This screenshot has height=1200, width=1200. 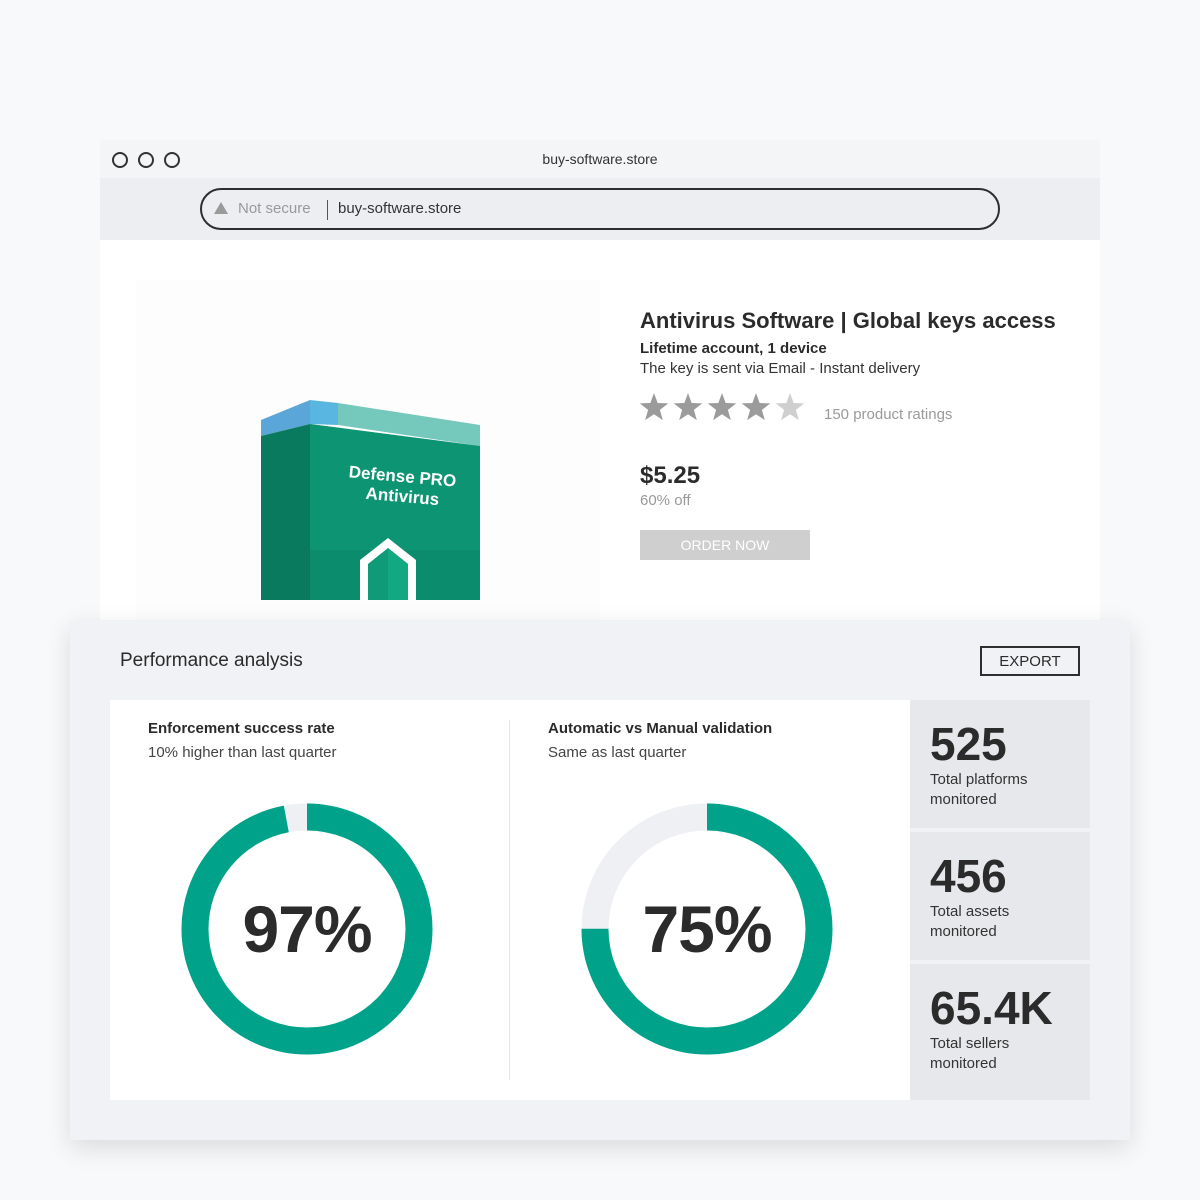 What do you see at coordinates (399, 209) in the screenshot?
I see `url-text: buy-software.store` at bounding box center [399, 209].